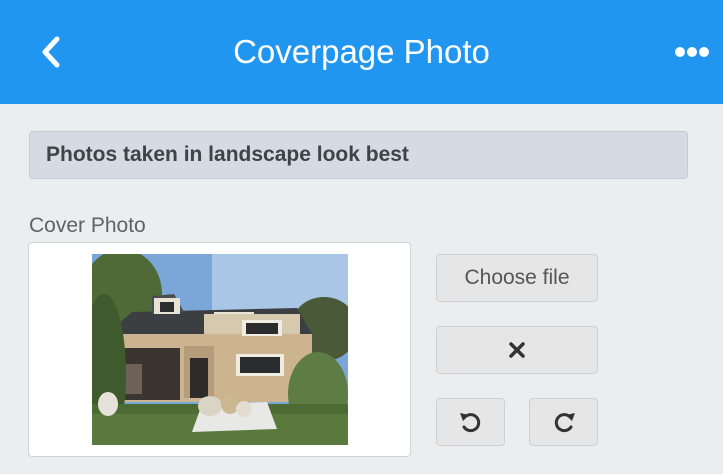 The width and height of the screenshot is (723, 474). I want to click on landscape-hint-banner: Photos taken in landscape look best, so click(358, 155).